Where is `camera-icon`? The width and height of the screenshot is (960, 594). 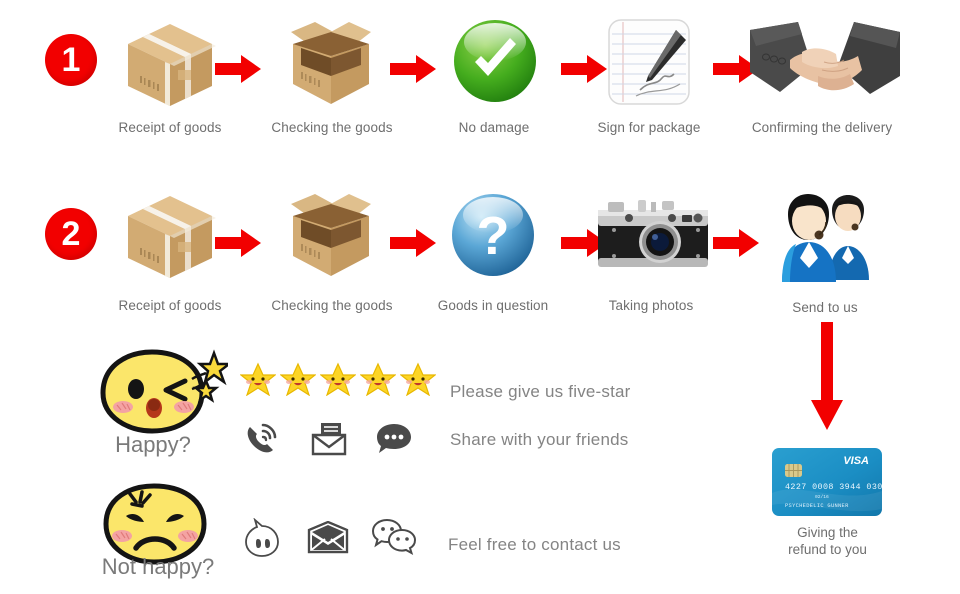
camera-icon is located at coordinates (653, 238).